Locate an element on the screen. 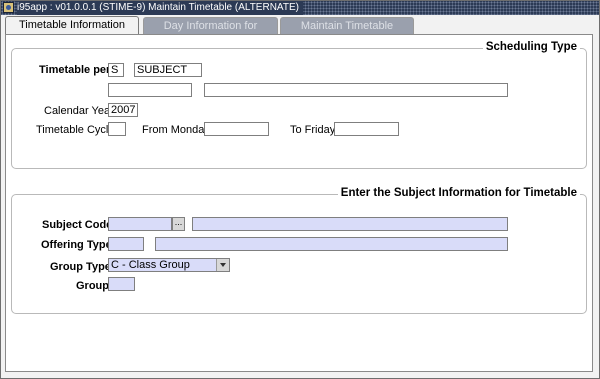 The image size is (600, 379). timetable-per-label: Timetable per is located at coordinates (75, 70).